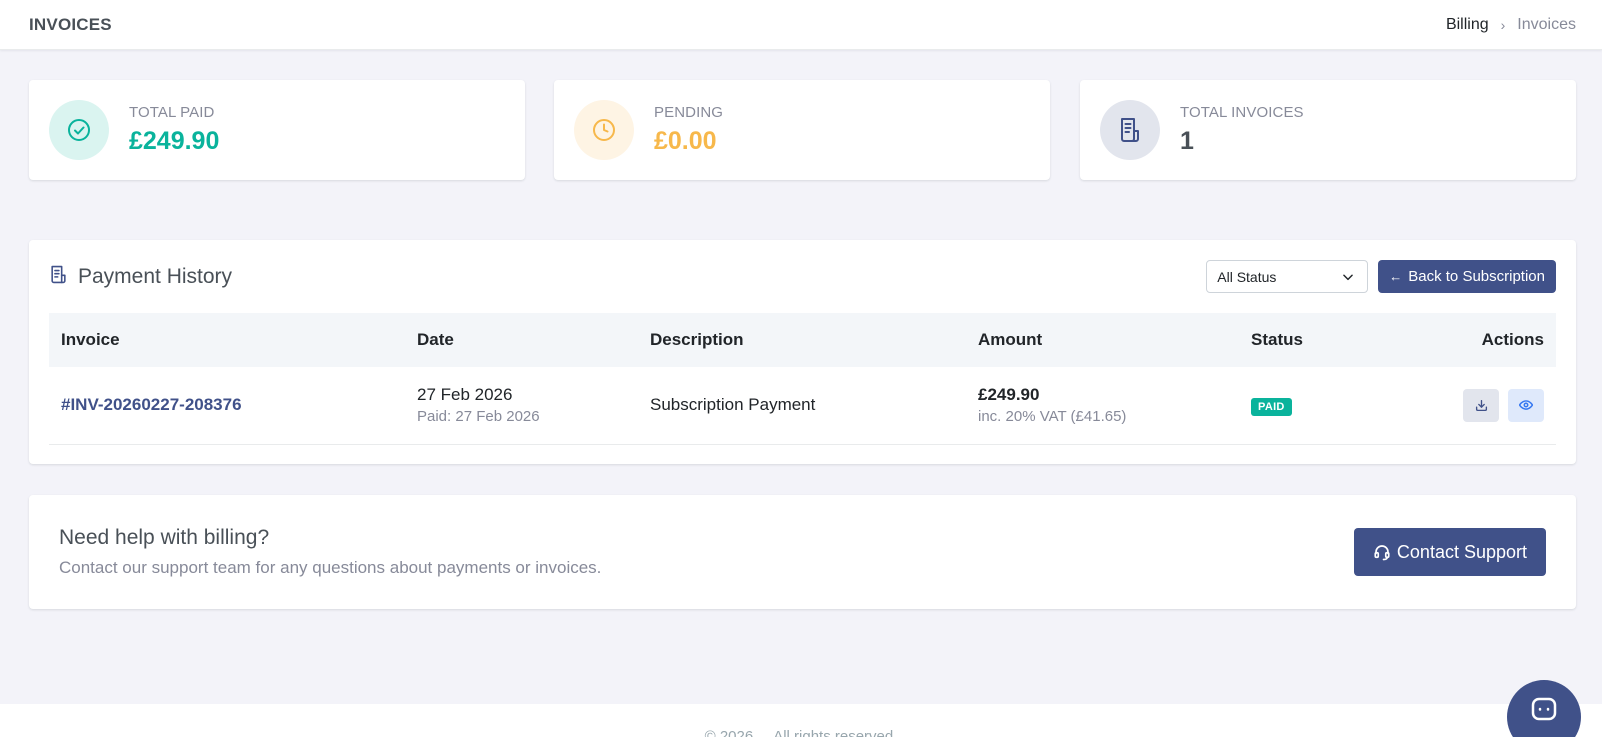 This screenshot has height=737, width=1602. I want to click on contact-support-button: Contact Support, so click(1449, 552).